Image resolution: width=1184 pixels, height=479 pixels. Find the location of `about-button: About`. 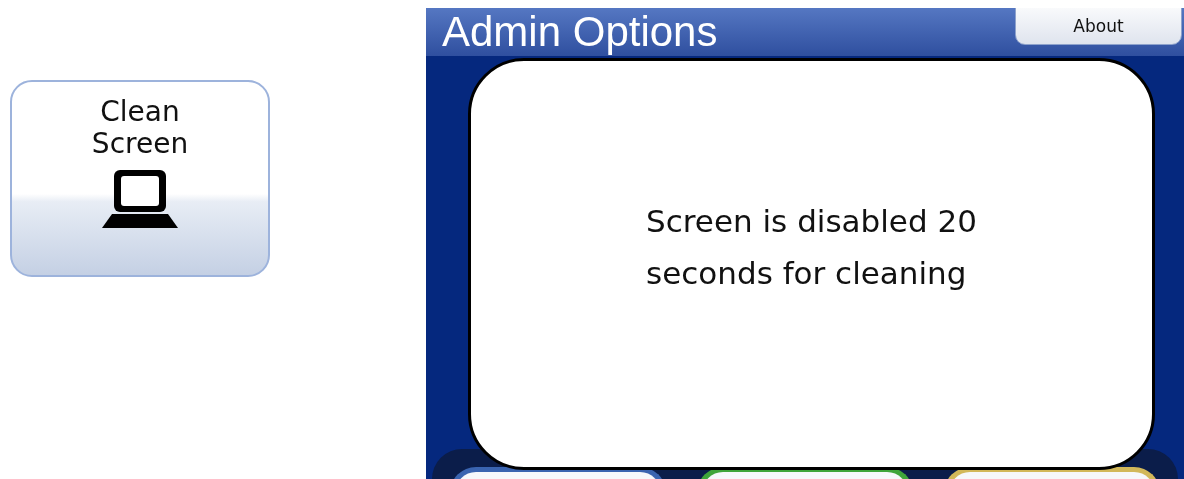

about-button: About is located at coordinates (1098, 26).